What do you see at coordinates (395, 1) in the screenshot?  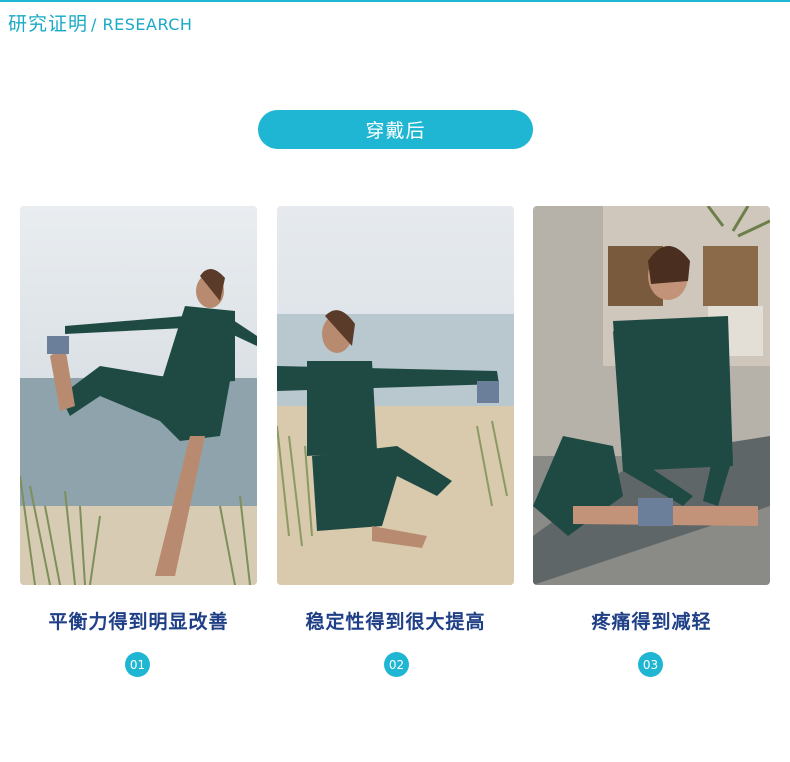 I see `top-accent-line` at bounding box center [395, 1].